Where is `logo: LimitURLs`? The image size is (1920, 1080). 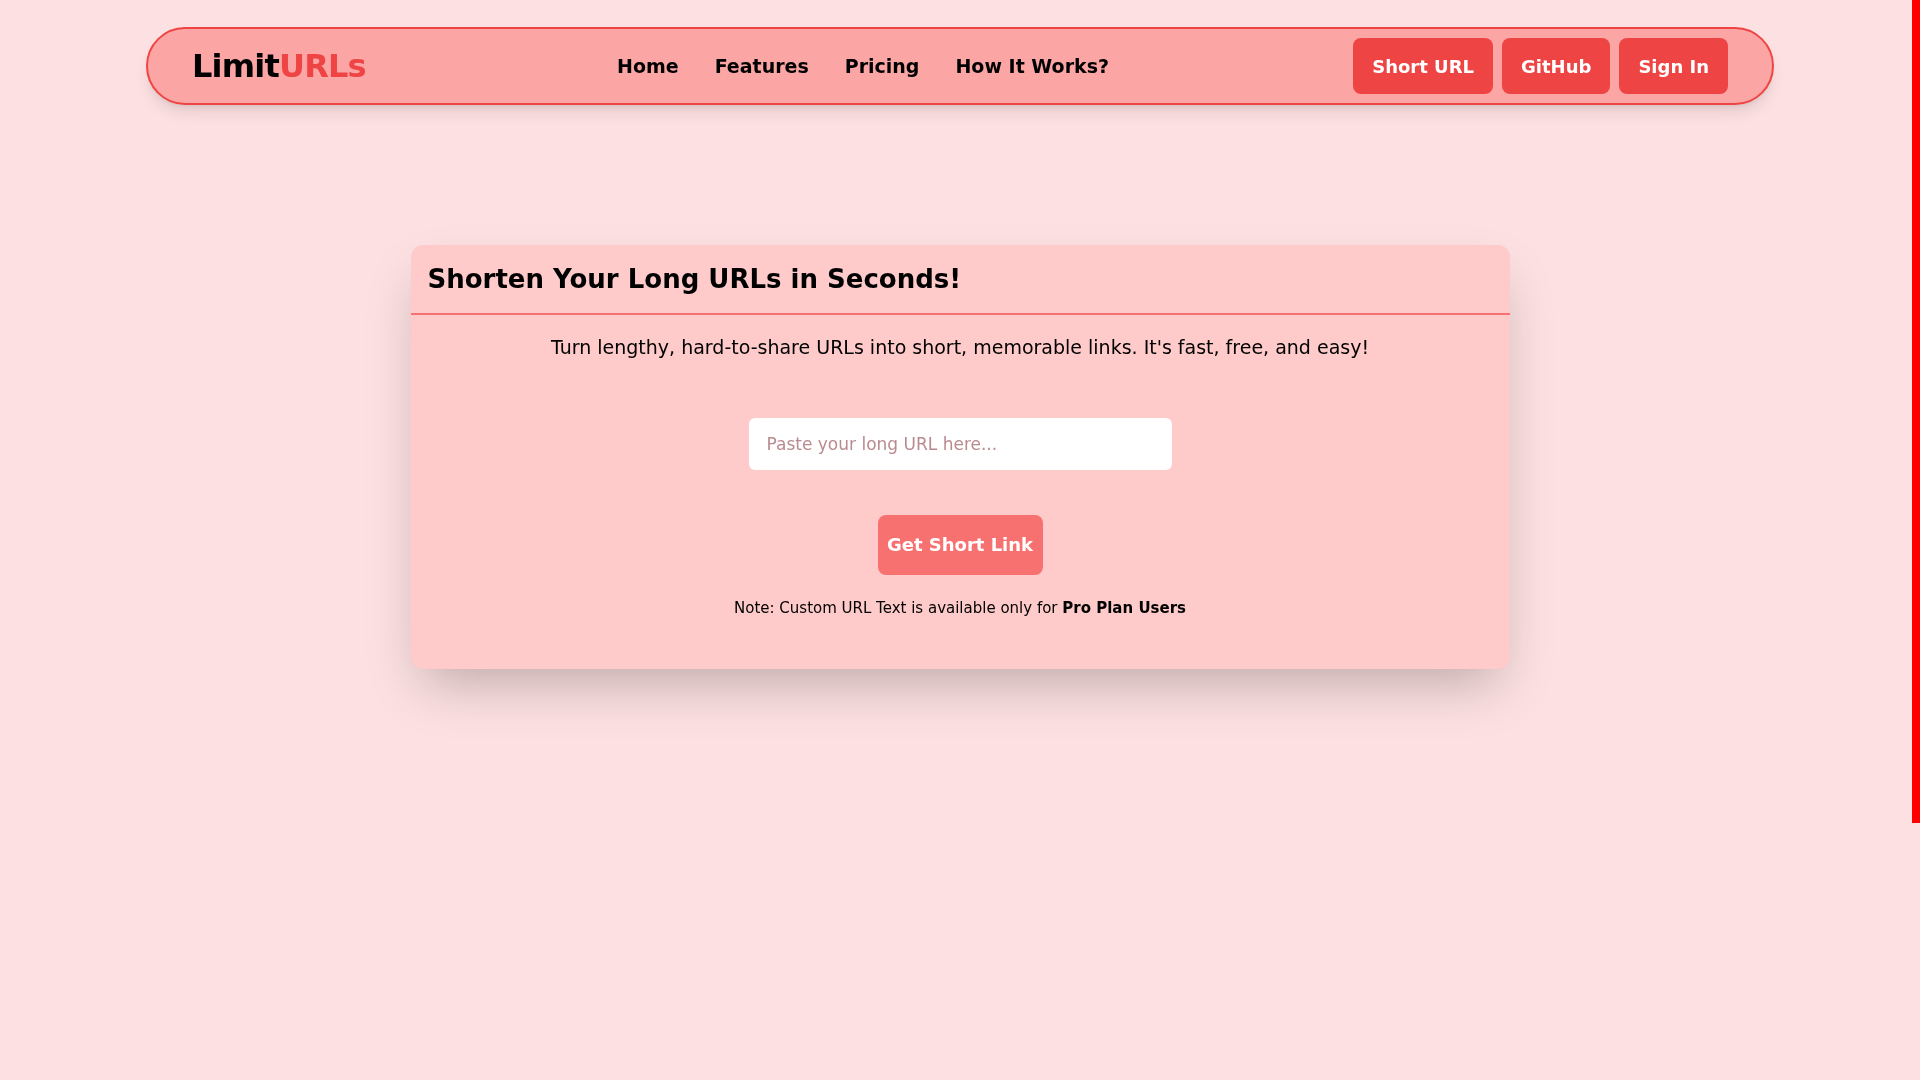 logo: LimitURLs is located at coordinates (279, 66).